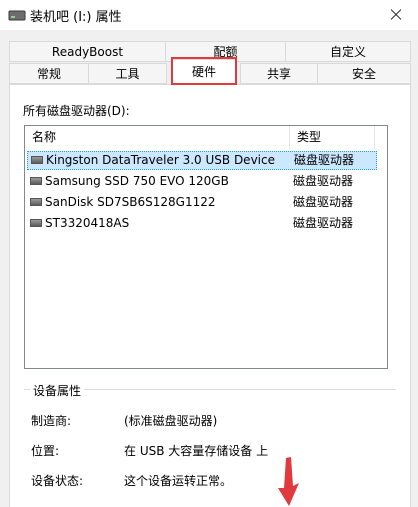  I want to click on device-name: SanDisk SD7SB6S128G1122, so click(130, 202).